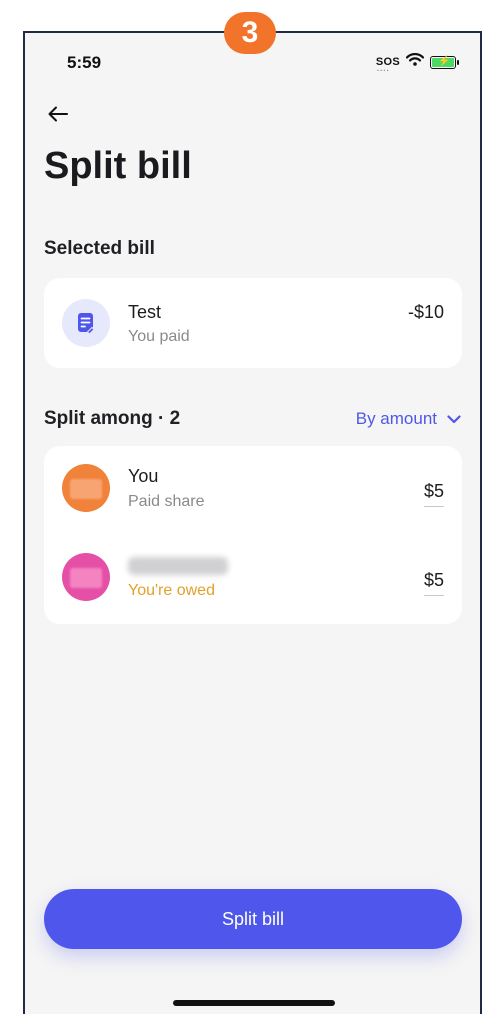 Image resolution: width=489 pixels, height=1014 pixels. I want to click on selected-bill-label: Selected bill, so click(99, 248).